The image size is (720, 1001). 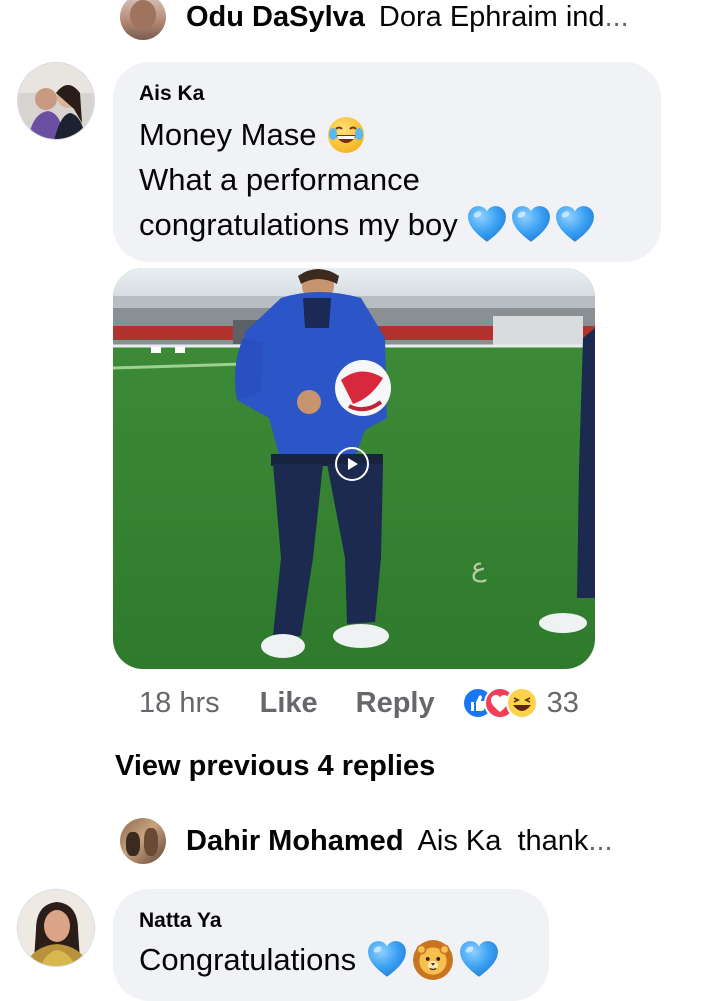 I want to click on reply-author: Natta Ya, so click(x=344, y=921).